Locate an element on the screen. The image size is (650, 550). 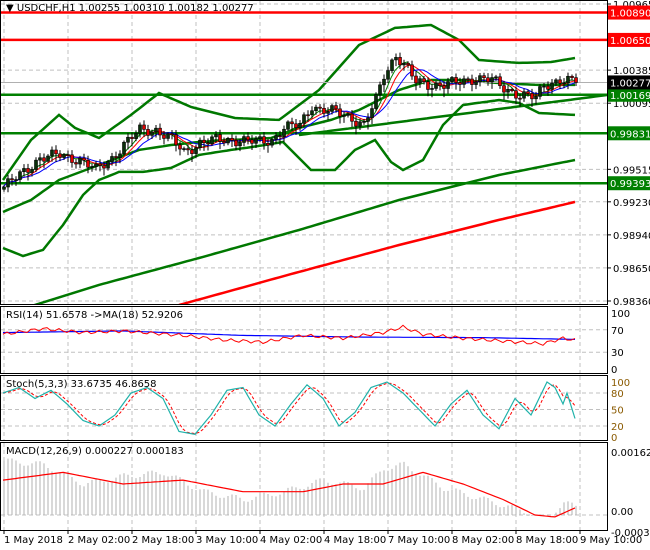
rsi-line is located at coordinates (289, 335).